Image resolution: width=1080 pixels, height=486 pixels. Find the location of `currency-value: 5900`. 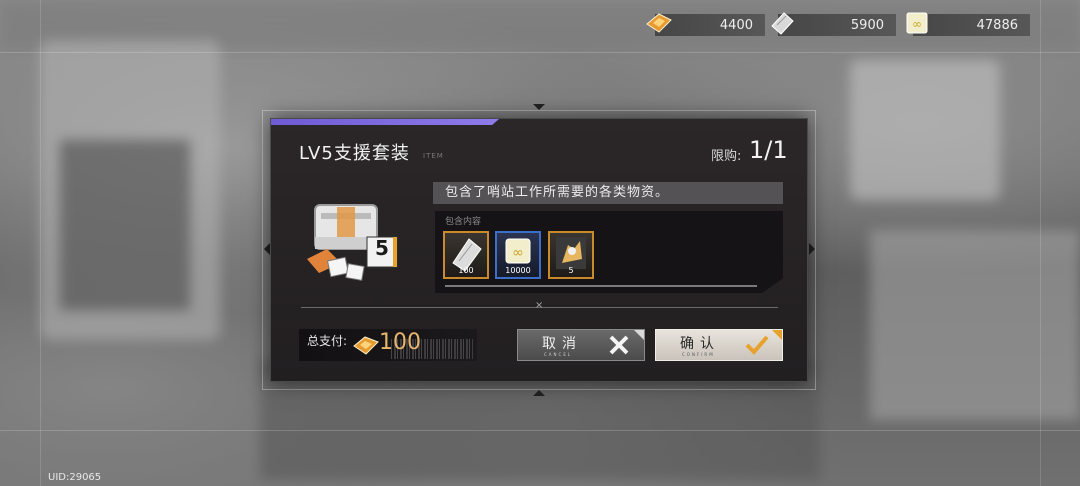

currency-value: 5900 is located at coordinates (867, 25).